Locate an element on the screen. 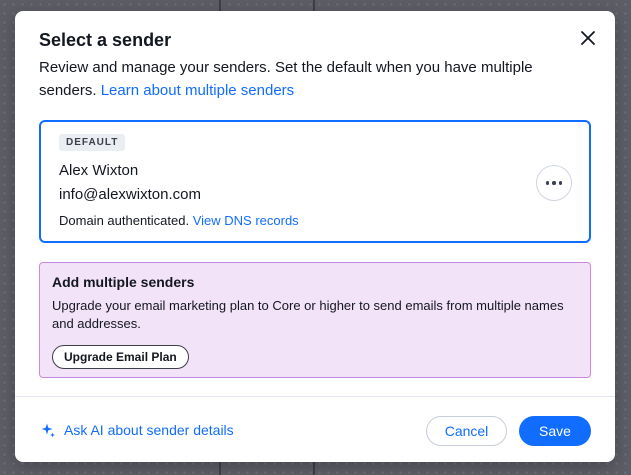 The image size is (631, 475). domain-status: Domain authenticated. View DNS records is located at coordinates (179, 220).